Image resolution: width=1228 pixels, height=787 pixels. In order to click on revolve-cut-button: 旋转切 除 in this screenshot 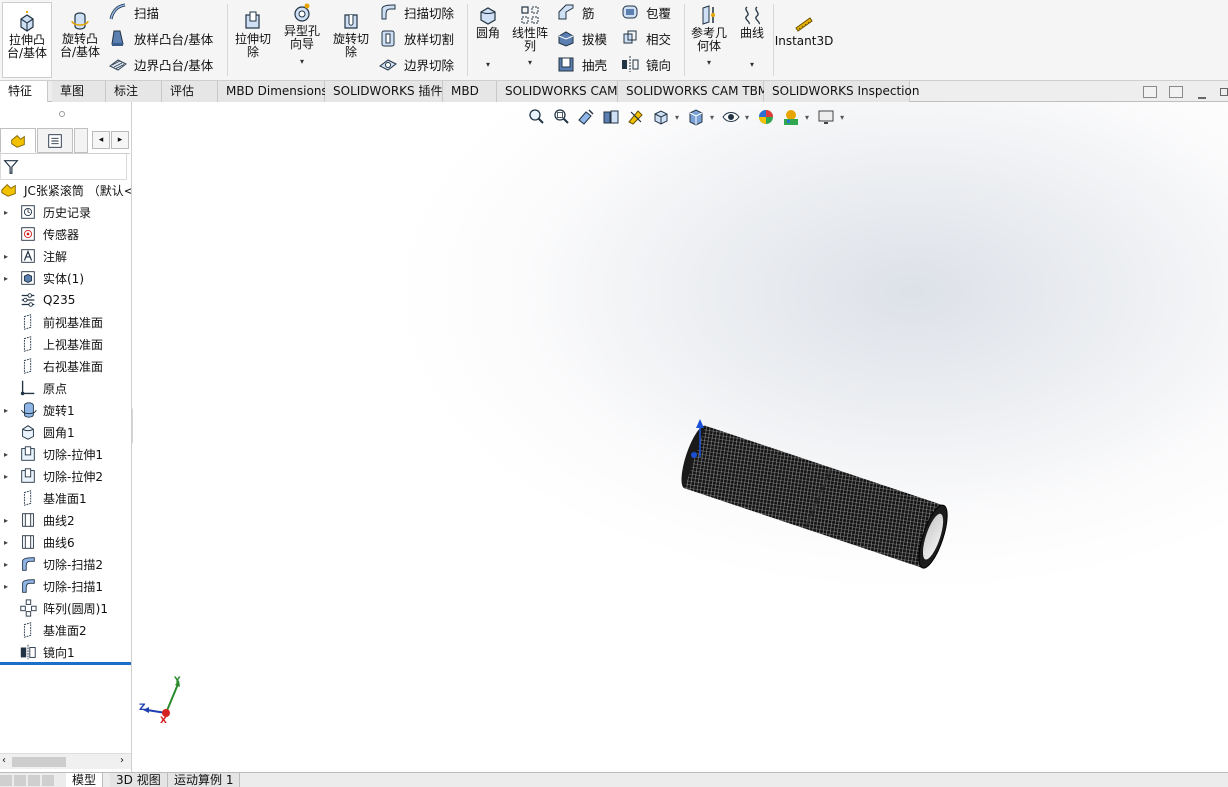, I will do `click(351, 34)`.